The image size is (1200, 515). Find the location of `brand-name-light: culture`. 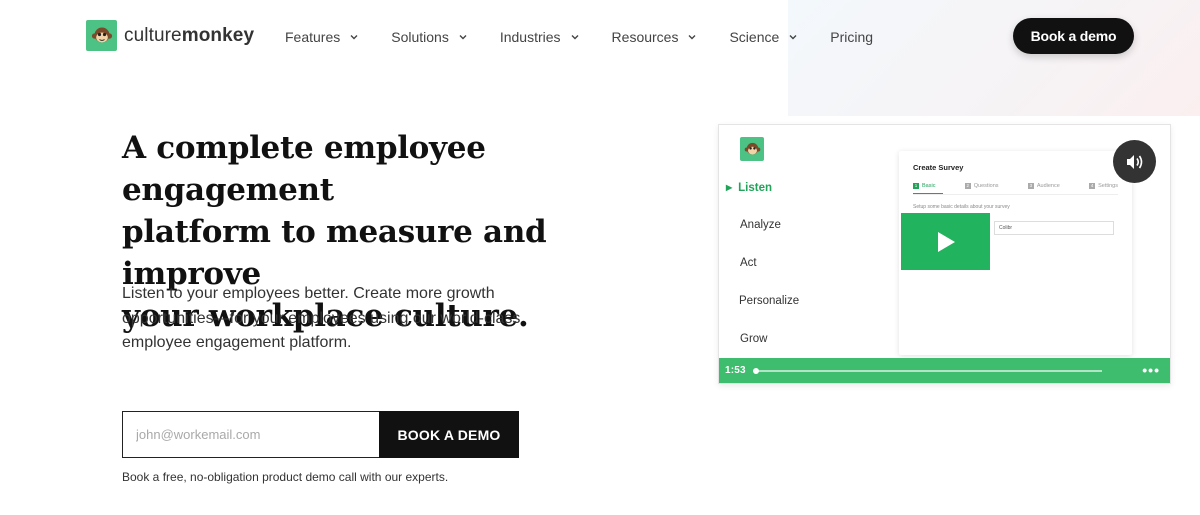

brand-name-light: culture is located at coordinates (153, 35).